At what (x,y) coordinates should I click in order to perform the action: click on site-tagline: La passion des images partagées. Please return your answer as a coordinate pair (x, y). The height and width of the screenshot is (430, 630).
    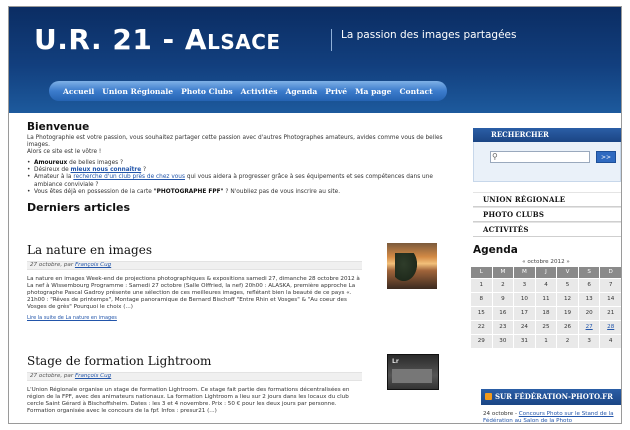
    Looking at the image, I should click on (429, 35).